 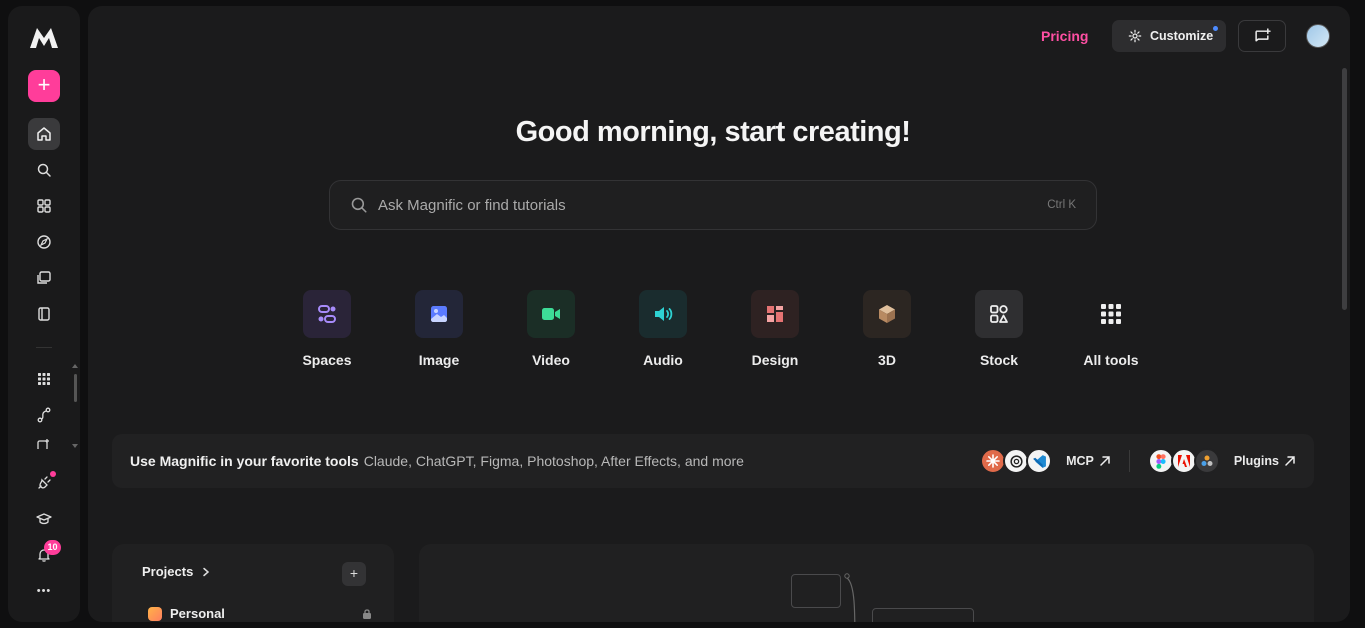 I want to click on tool-design: Design, so click(x=775, y=329).